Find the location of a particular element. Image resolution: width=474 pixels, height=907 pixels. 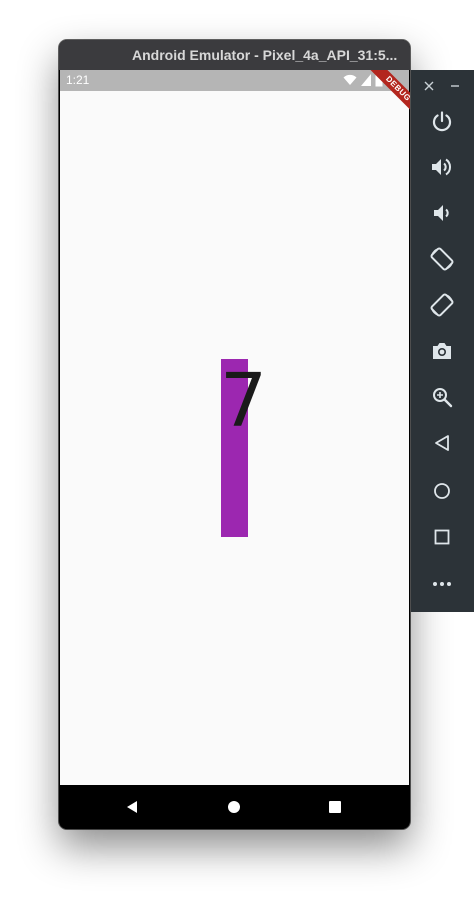

volume-up-icon is located at coordinates (442, 167).